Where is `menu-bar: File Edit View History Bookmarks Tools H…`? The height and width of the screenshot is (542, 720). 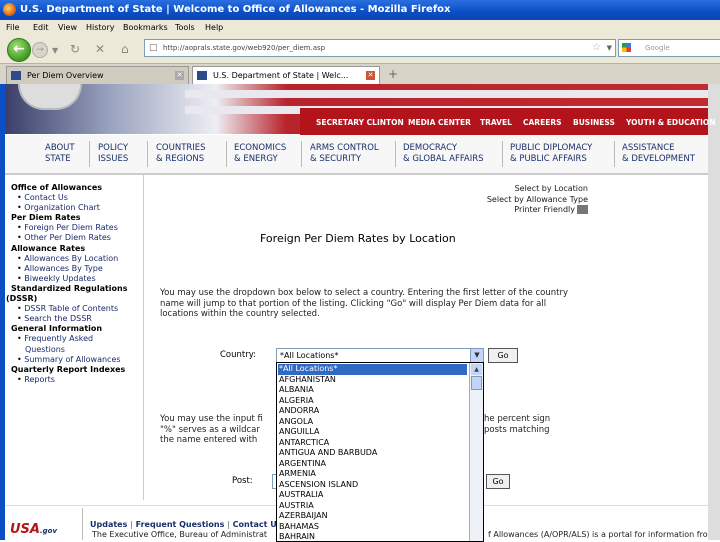
menu-bar: File Edit View History Bookmarks Tools H… is located at coordinates (360, 27).